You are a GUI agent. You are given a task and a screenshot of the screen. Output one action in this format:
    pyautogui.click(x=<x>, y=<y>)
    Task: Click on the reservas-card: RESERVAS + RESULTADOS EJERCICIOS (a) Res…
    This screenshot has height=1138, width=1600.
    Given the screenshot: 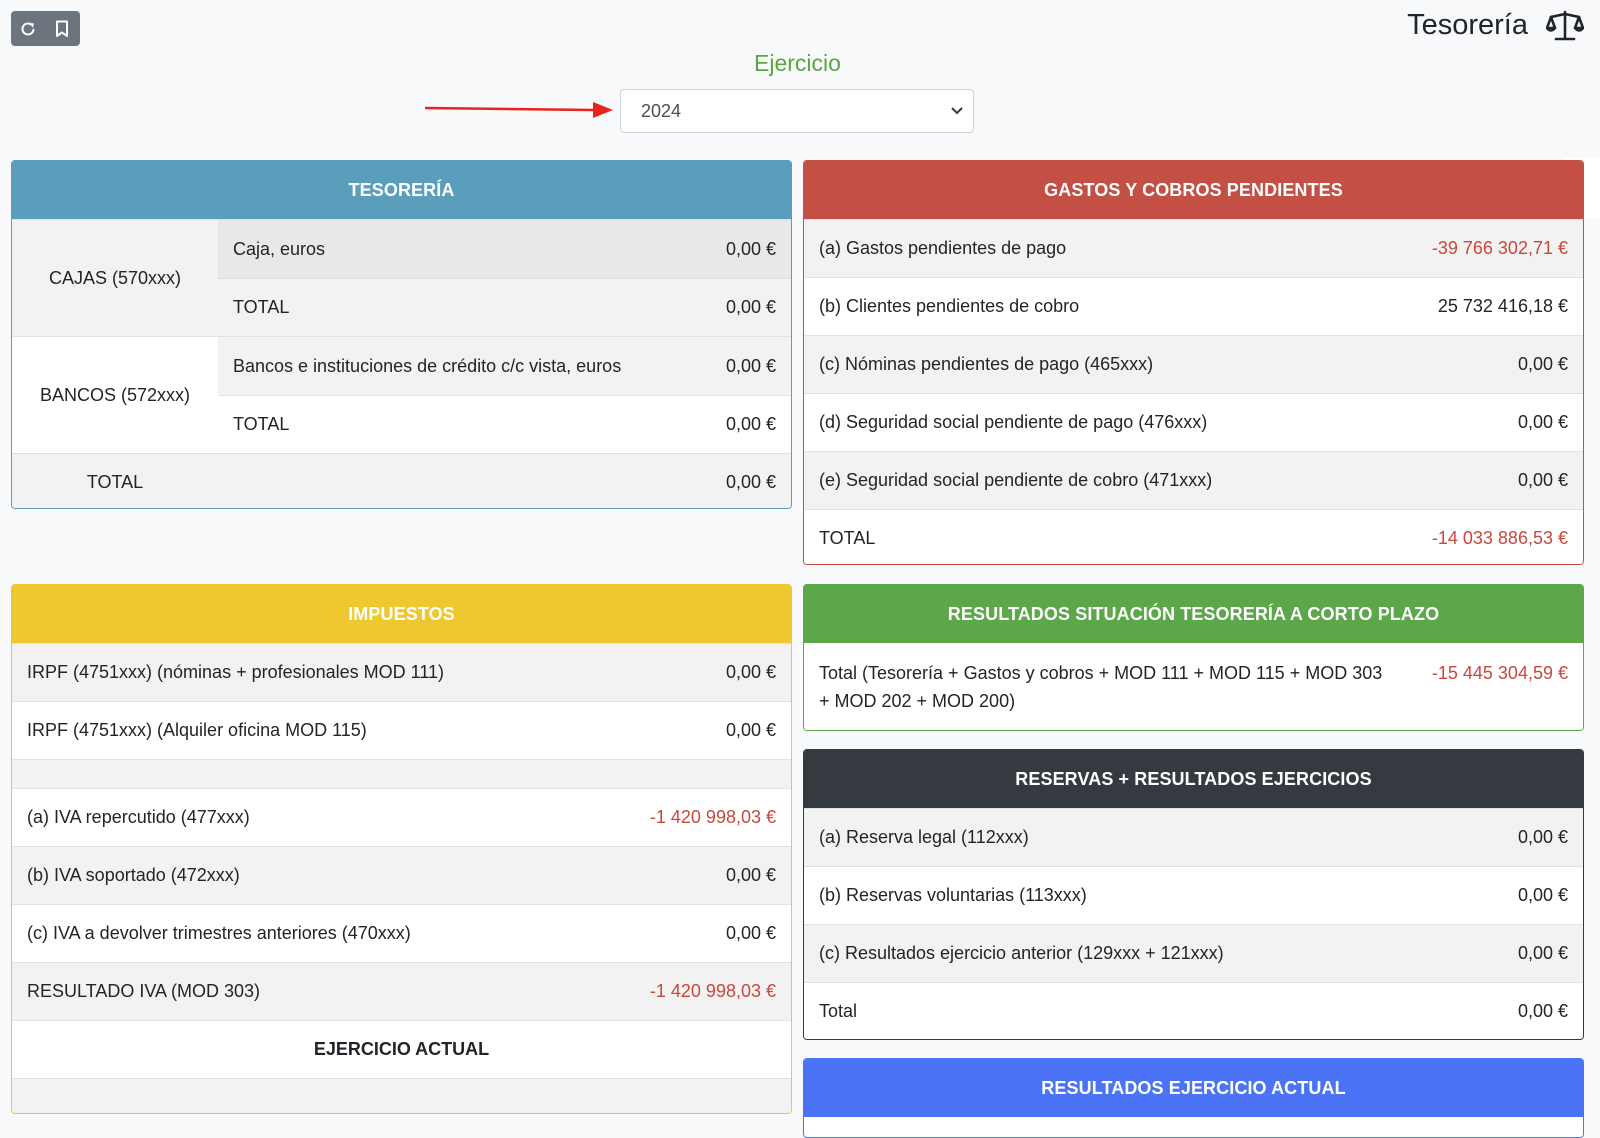 What is the action you would take?
    pyautogui.click(x=1193, y=894)
    